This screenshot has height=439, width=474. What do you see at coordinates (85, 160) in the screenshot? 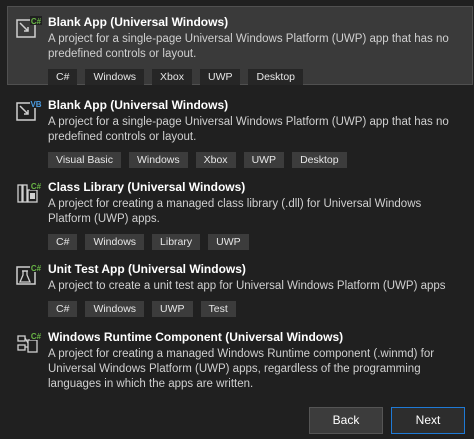
I see `tag: Visual Basic` at bounding box center [85, 160].